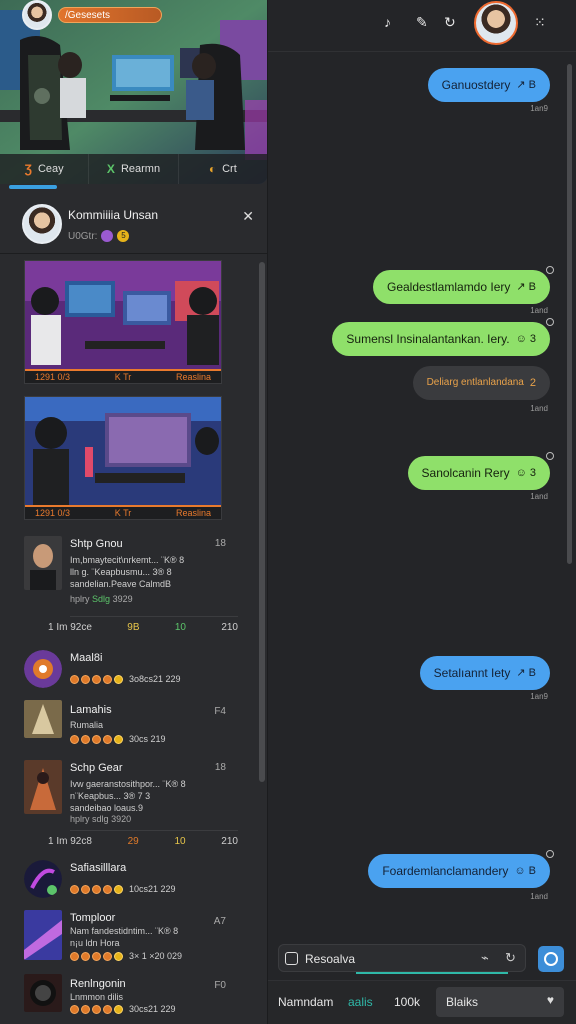 This screenshot has width=576, height=1024. I want to click on post-line: Ivw gaeranstosithpor... ¨K® 8, so click(128, 784).